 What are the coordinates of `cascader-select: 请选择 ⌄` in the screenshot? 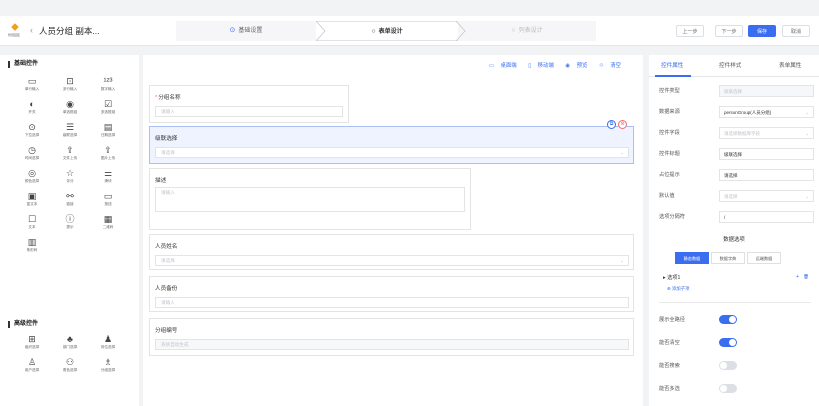 It's located at (392, 152).